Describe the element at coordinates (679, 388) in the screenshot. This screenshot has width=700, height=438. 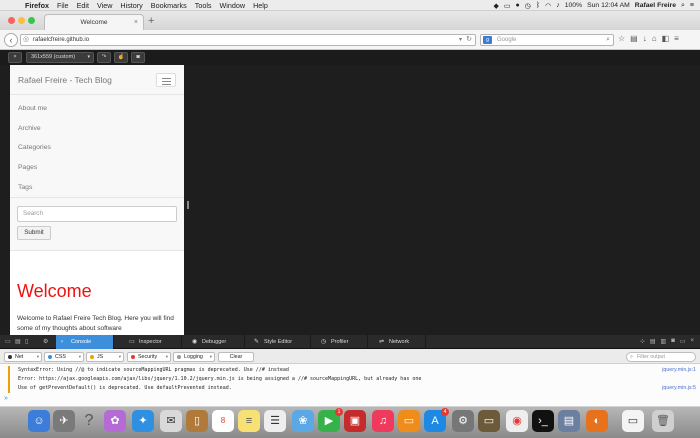
I see `console-message-source: jquery.min.js:5` at that location.